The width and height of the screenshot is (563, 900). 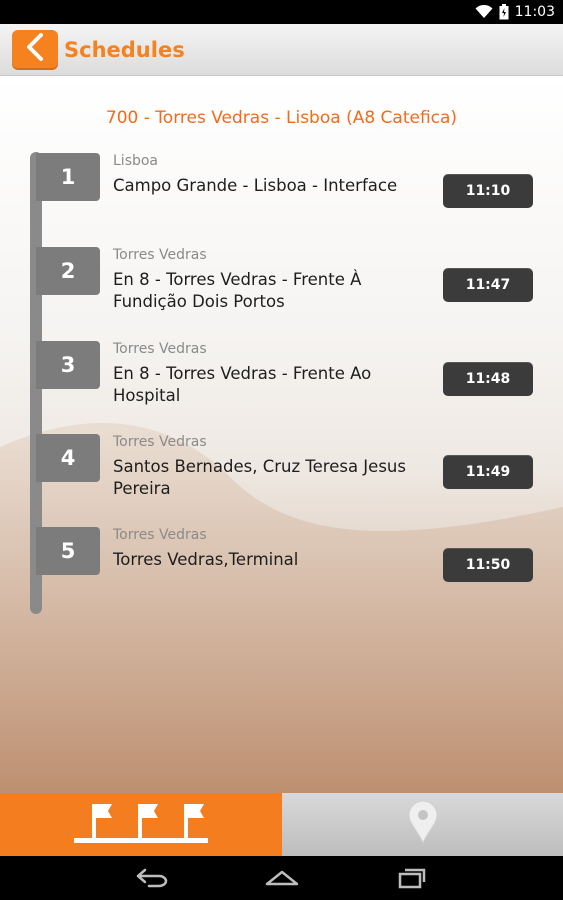 I want to click on tab-schedule, so click(x=141, y=824).